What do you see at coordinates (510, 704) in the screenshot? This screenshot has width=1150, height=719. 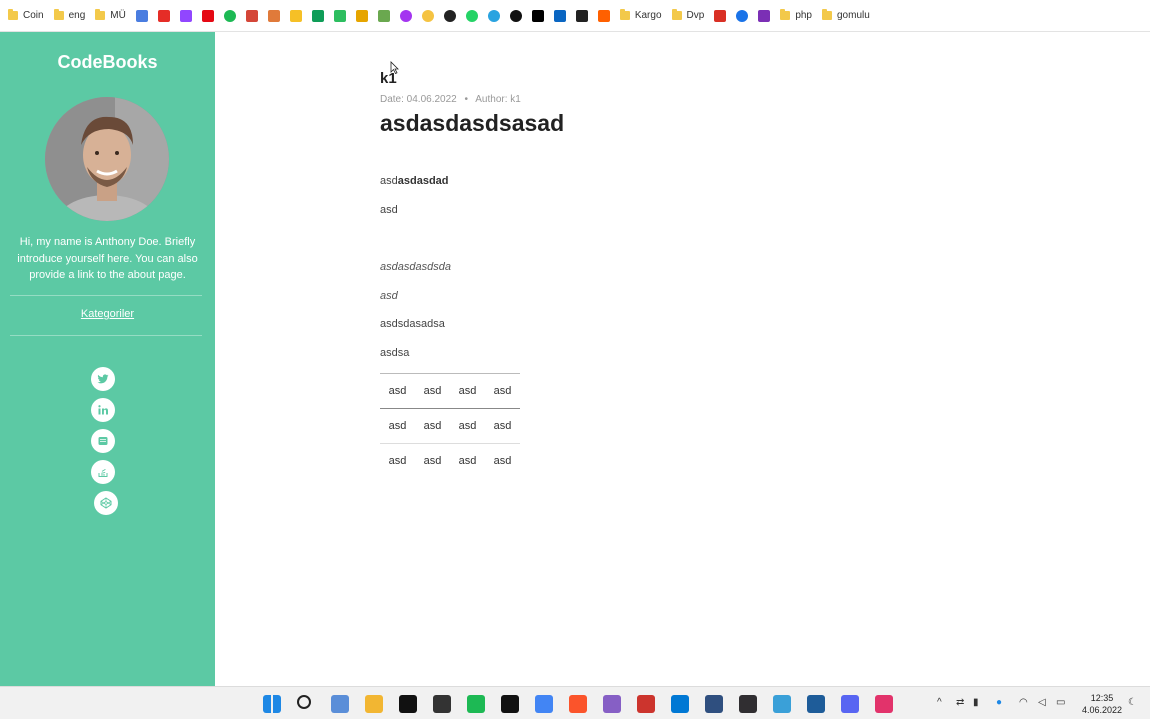 I see `notion-icon` at bounding box center [510, 704].